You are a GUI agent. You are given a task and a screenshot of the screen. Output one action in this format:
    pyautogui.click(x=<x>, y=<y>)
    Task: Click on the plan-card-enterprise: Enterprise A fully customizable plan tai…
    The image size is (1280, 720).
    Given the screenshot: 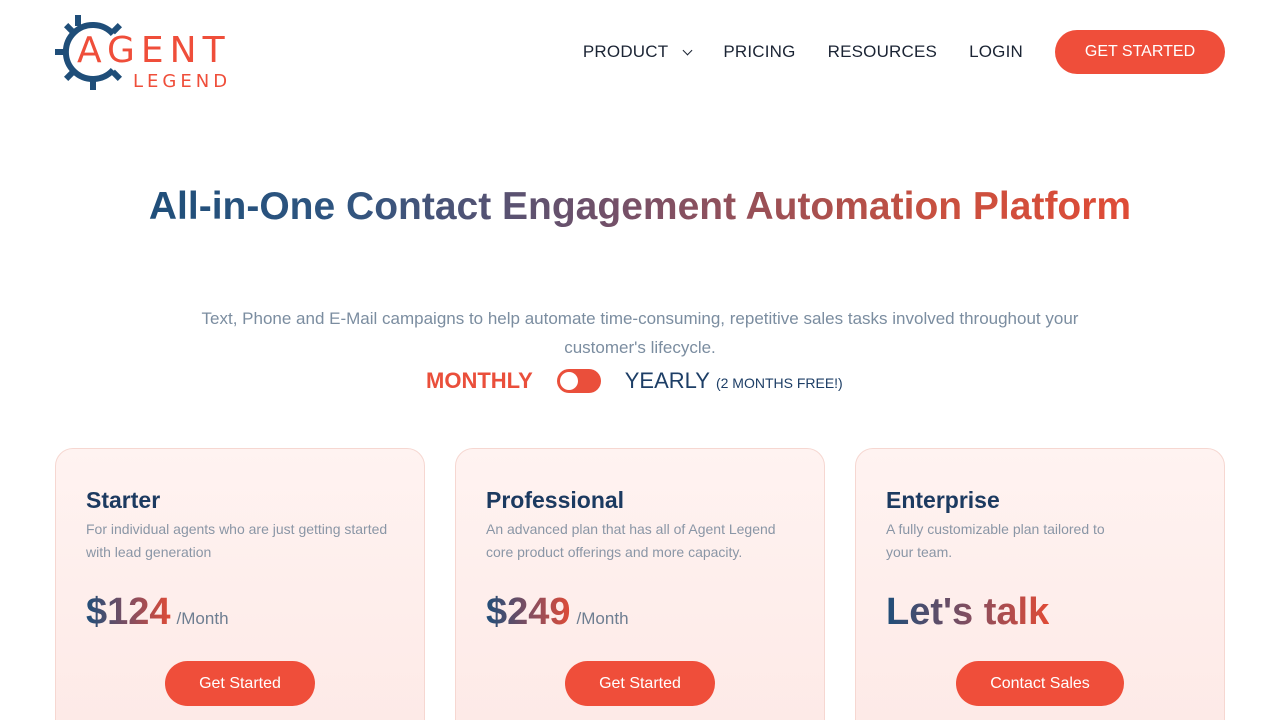 What is the action you would take?
    pyautogui.click(x=1040, y=584)
    